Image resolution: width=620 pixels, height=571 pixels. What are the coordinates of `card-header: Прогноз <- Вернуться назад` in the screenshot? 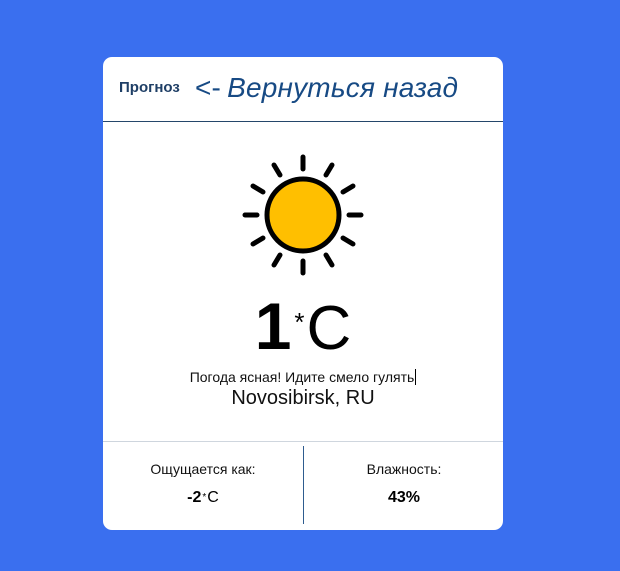 It's located at (303, 89).